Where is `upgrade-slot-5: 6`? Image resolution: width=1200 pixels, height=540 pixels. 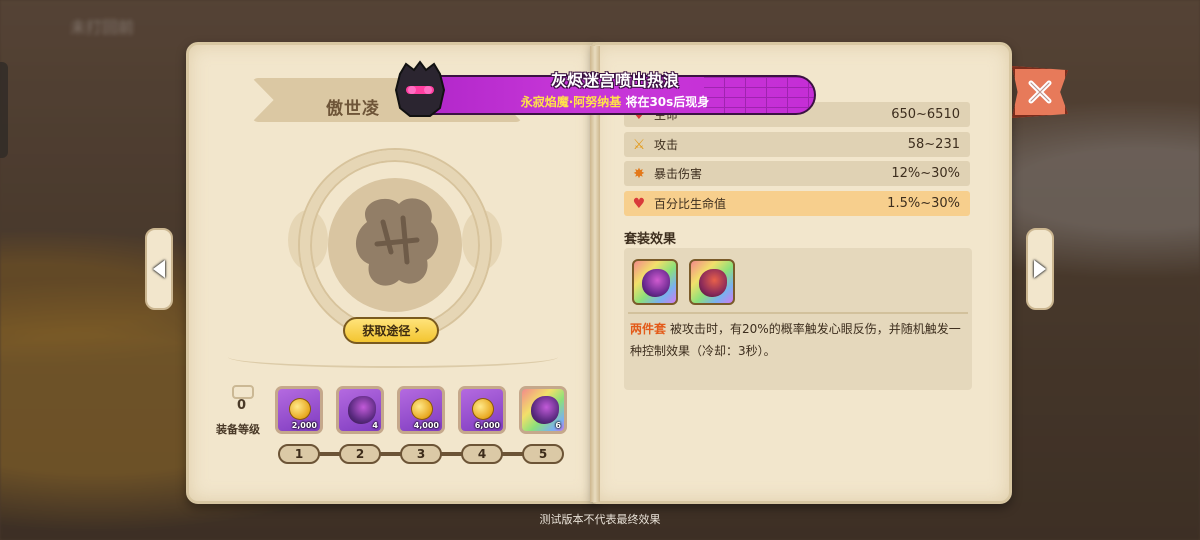 upgrade-slot-5: 6 is located at coordinates (543, 410).